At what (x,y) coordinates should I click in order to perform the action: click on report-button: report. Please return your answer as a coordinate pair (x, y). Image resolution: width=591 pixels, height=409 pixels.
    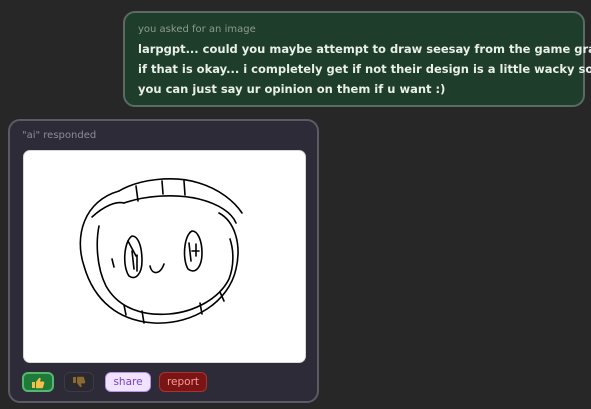
    Looking at the image, I should click on (183, 382).